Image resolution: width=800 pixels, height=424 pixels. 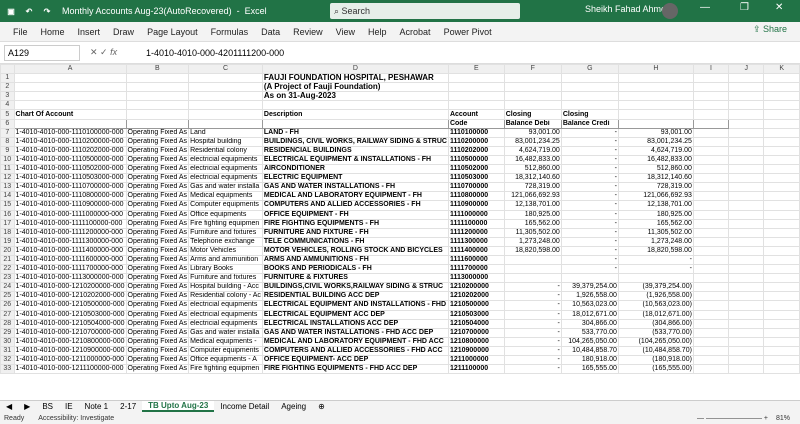 I want to click on cell-credit: 18,012,671.00, so click(x=589, y=314).